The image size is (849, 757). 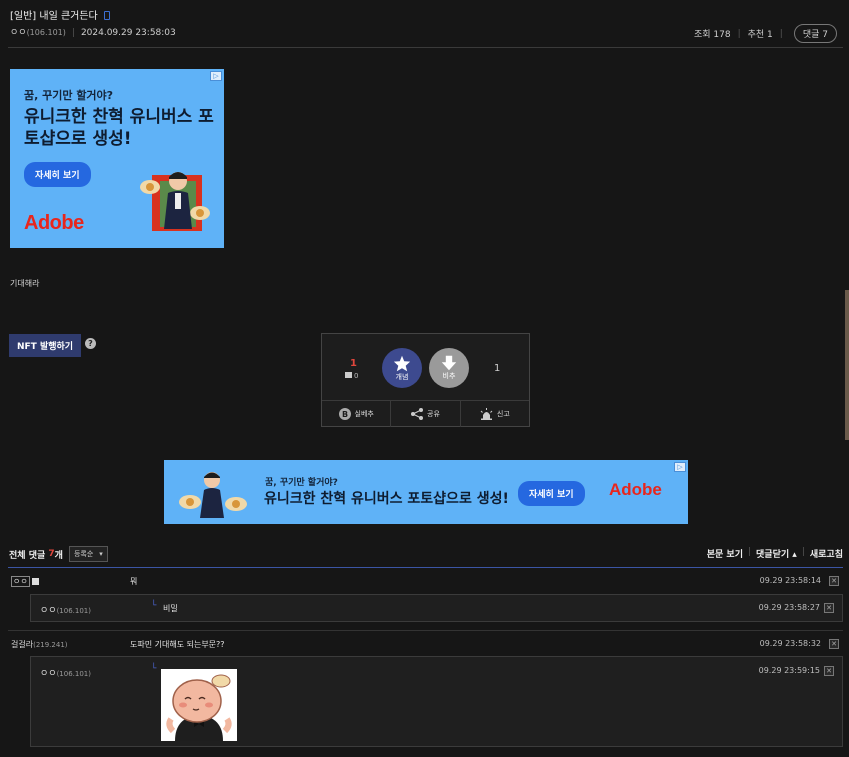 I want to click on side-image-edge, so click(x=847, y=365).